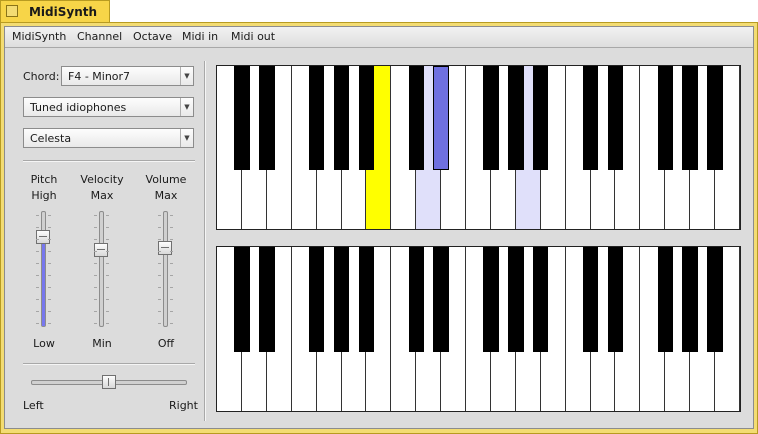  What do you see at coordinates (102, 179) in the screenshot?
I see `velocity-label: Velocity` at bounding box center [102, 179].